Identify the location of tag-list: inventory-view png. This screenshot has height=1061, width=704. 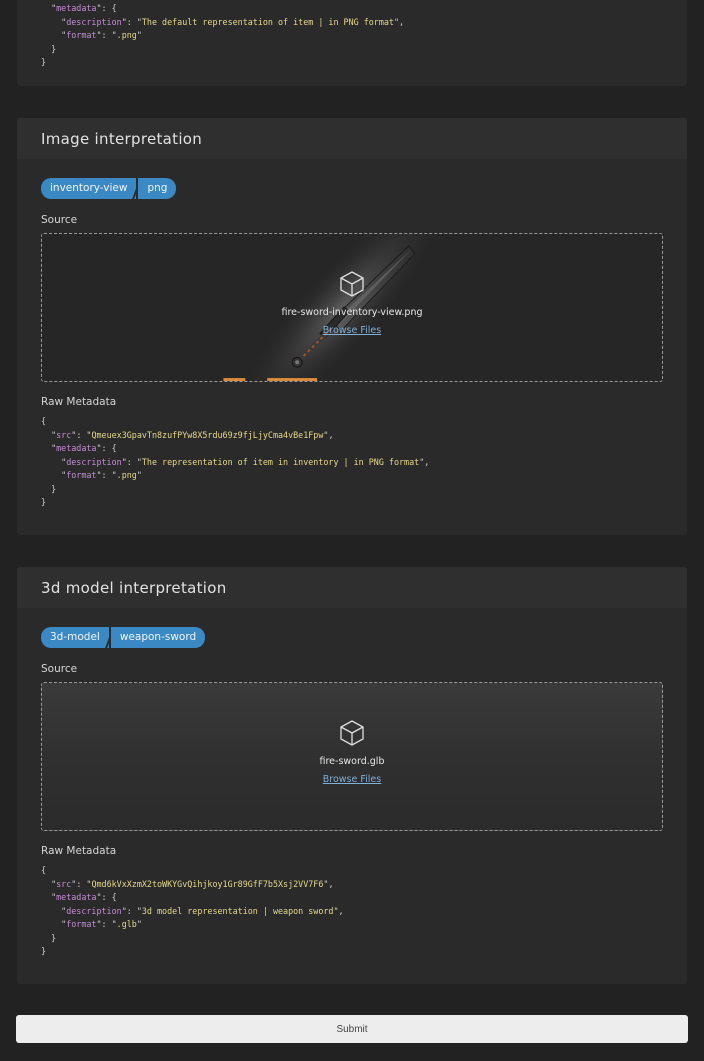
(352, 189).